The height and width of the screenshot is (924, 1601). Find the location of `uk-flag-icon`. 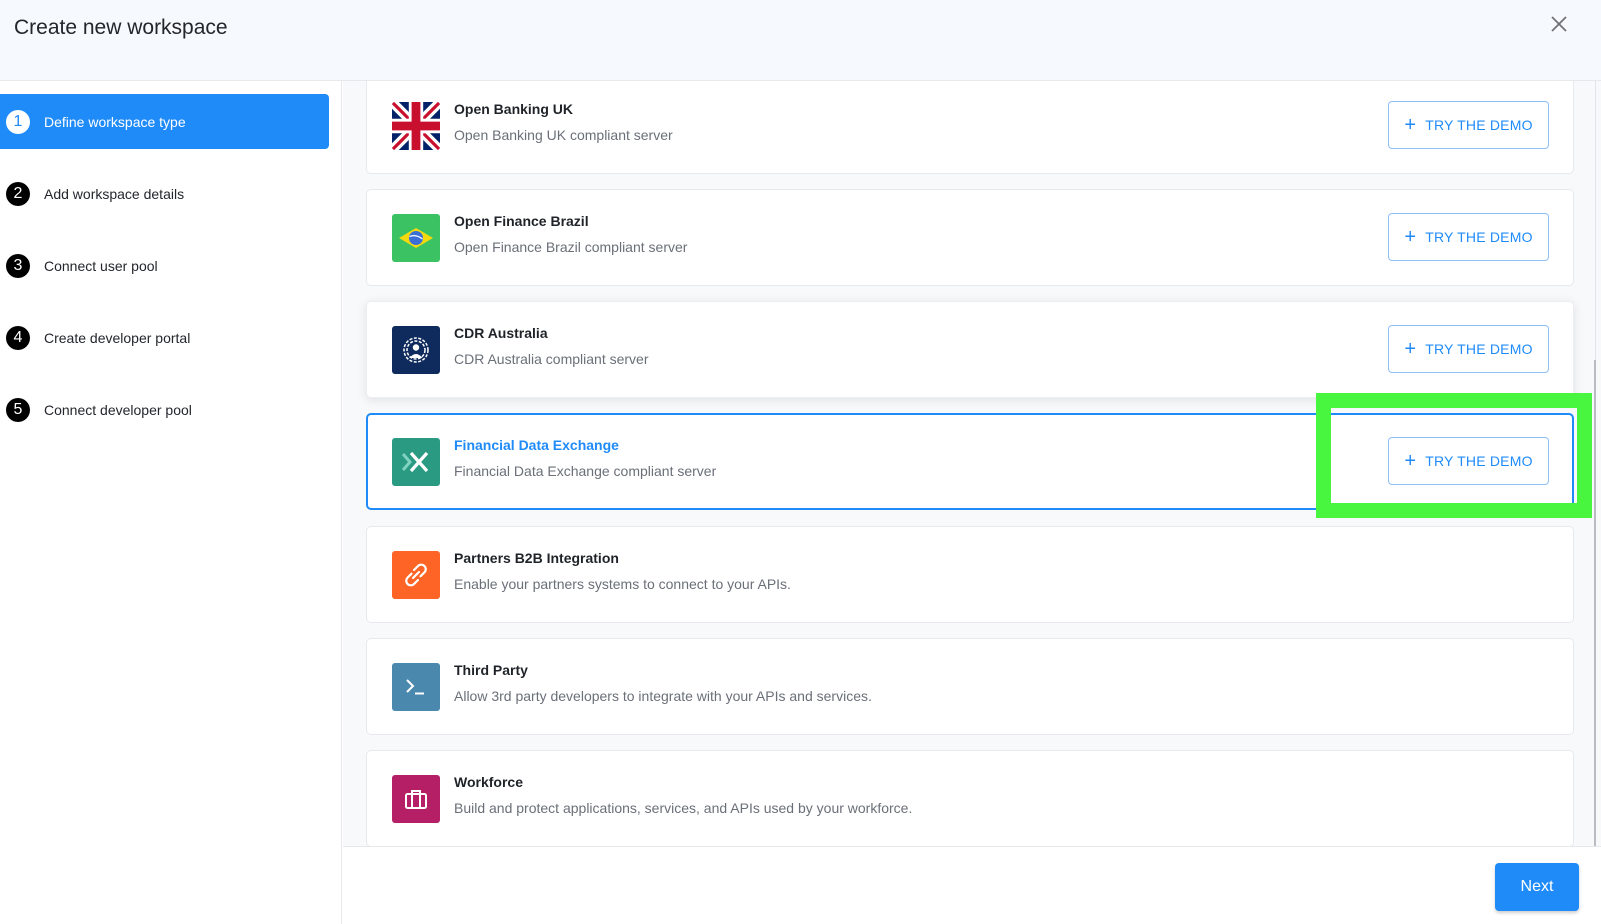

uk-flag-icon is located at coordinates (416, 126).